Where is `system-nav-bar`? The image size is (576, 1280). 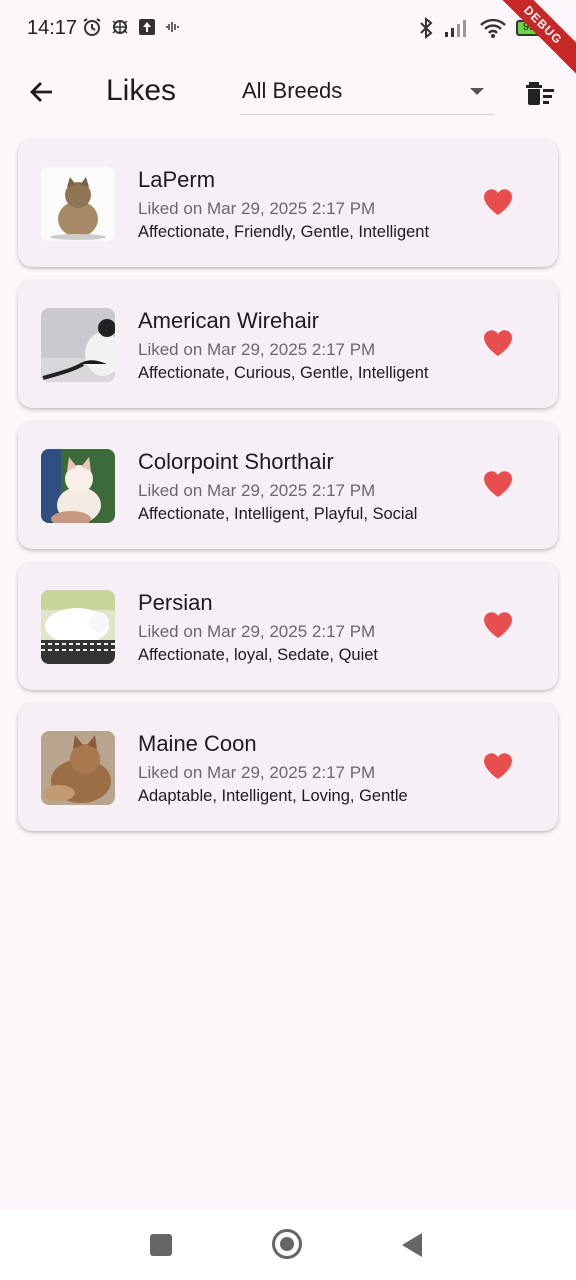
system-nav-bar is located at coordinates (288, 1245).